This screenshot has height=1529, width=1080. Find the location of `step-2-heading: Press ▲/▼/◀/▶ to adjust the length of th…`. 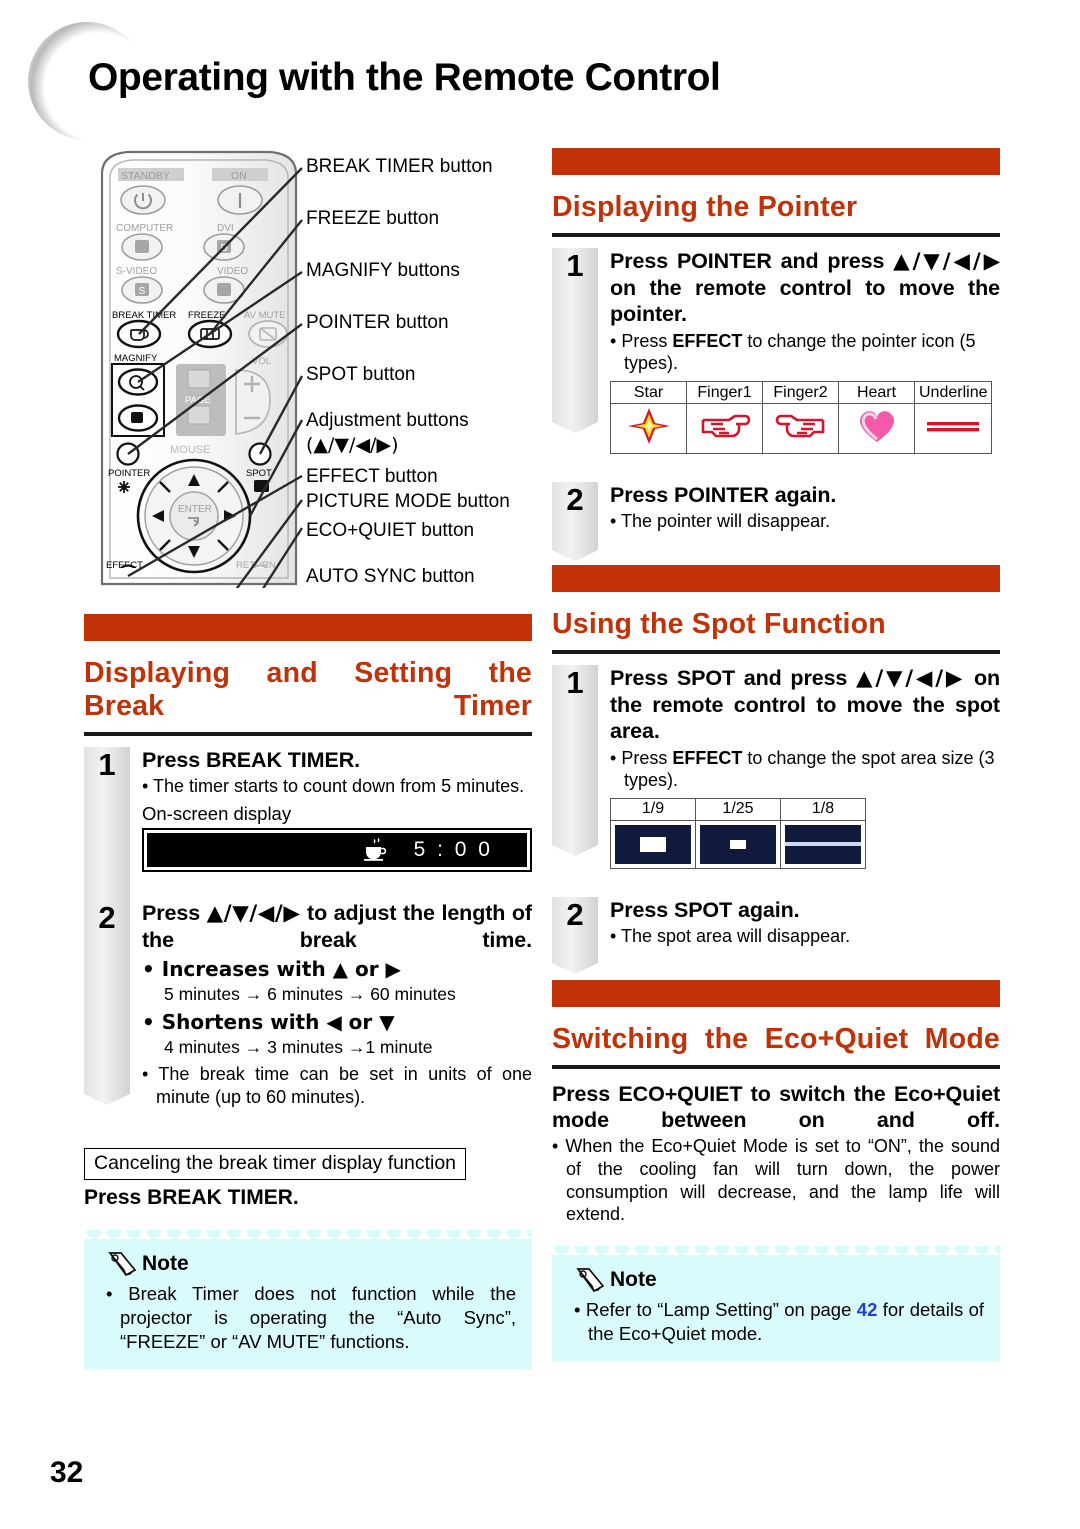

step-2-heading: Press ▲/▼/◀/▶ to adjust the length of th… is located at coordinates (337, 926).